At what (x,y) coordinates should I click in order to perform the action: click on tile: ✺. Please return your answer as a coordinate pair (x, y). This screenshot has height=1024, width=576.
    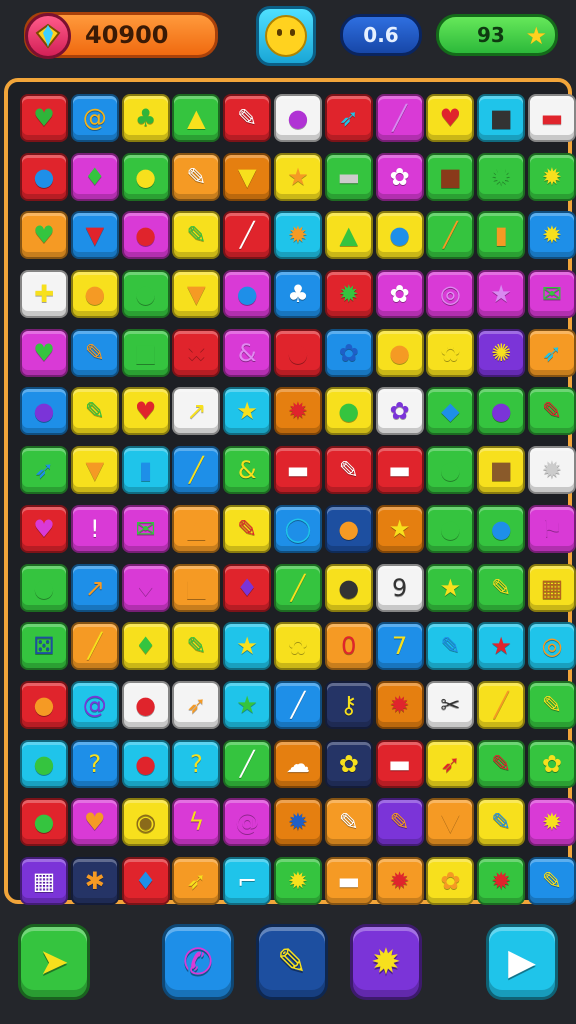
    Looking at the image, I should click on (501, 352).